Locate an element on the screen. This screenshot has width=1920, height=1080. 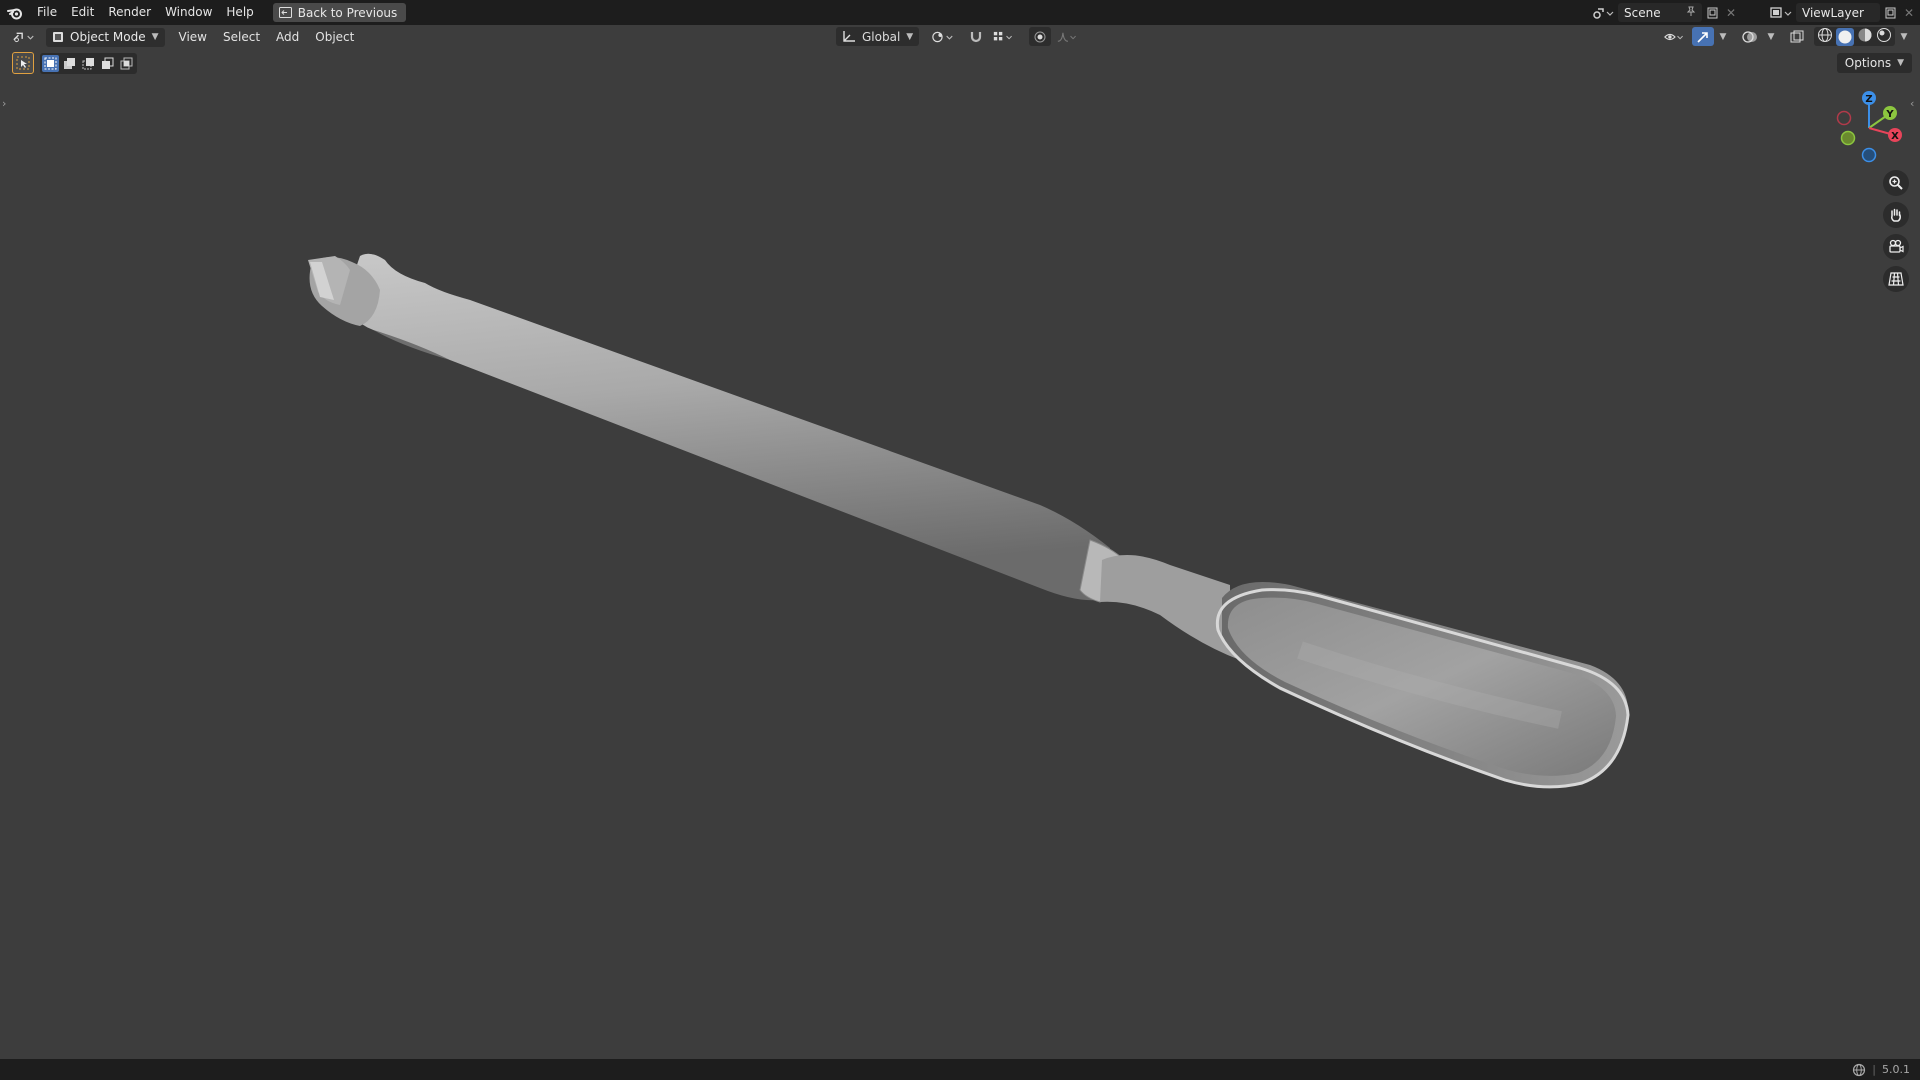
menu-render: Render is located at coordinates (129, 12).